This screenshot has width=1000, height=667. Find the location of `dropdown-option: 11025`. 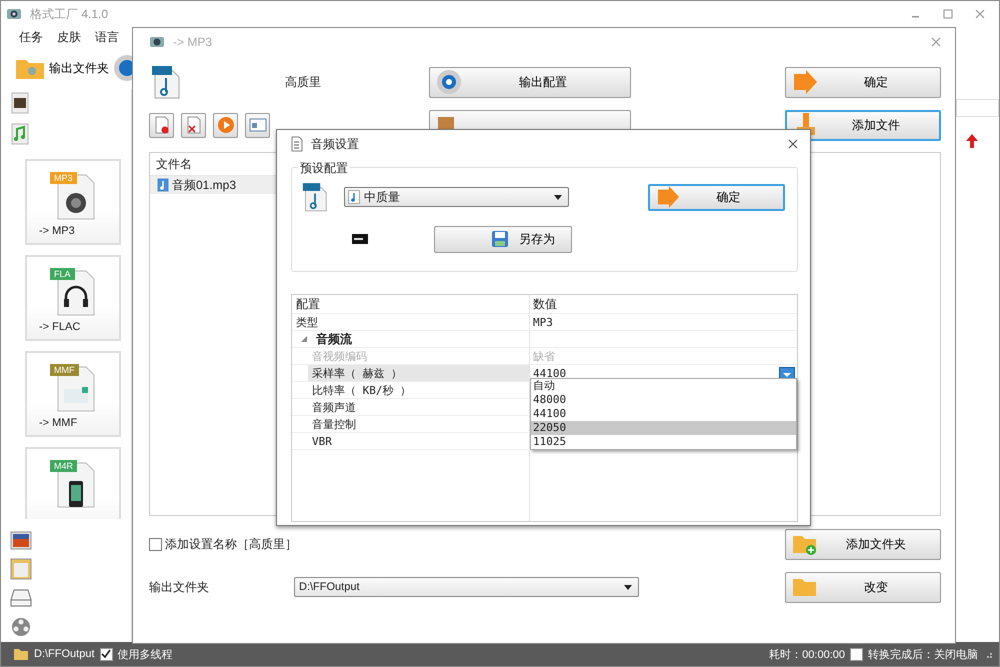

dropdown-option: 11025 is located at coordinates (663, 442).